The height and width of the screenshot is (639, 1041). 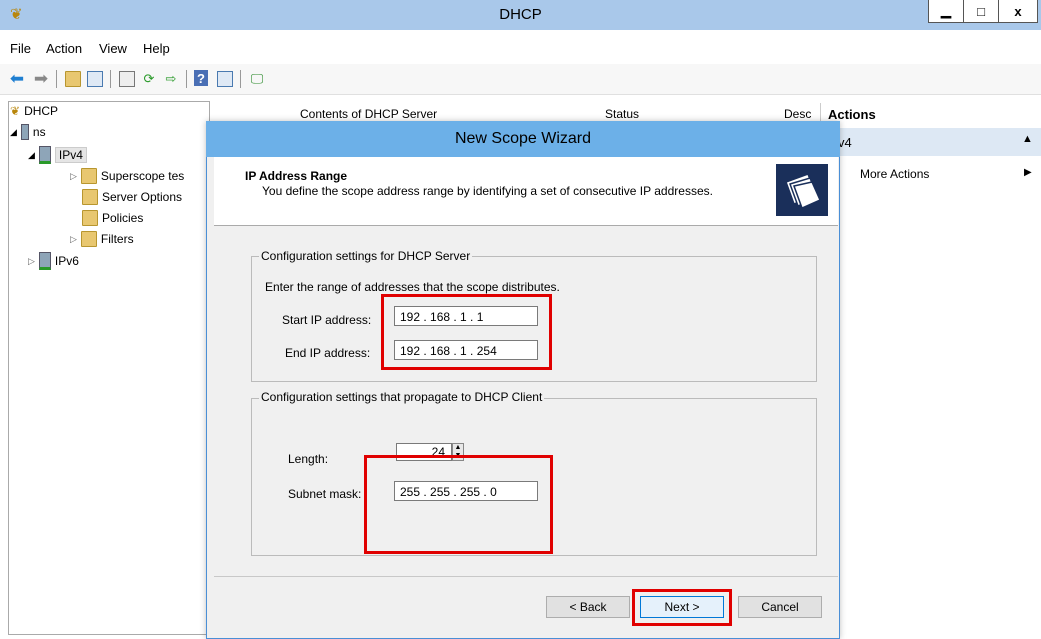 I want to click on tree-item-dhcp: ❦ DHCP, so click(x=34, y=111).